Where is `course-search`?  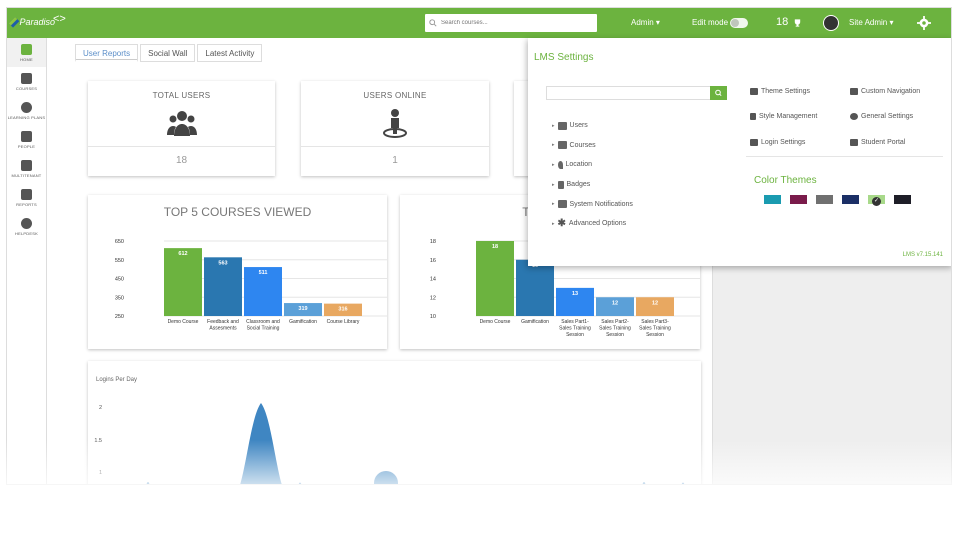 course-search is located at coordinates (511, 23).